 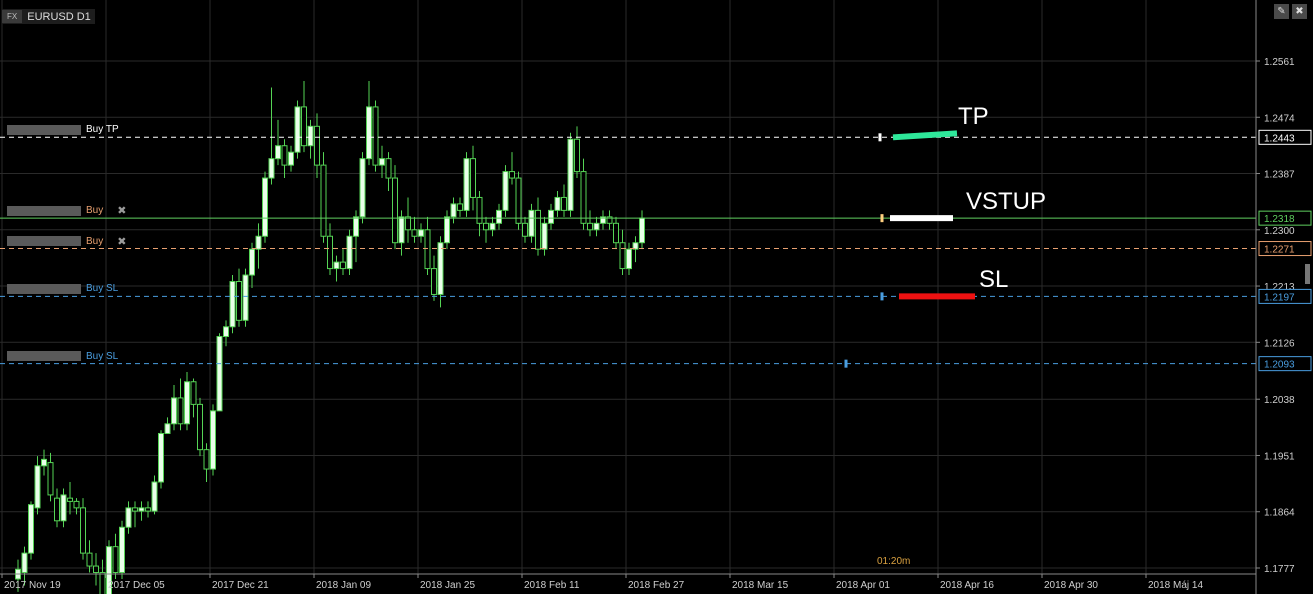 I want to click on price-tick-label: 1.2126, so click(x=1279, y=343).